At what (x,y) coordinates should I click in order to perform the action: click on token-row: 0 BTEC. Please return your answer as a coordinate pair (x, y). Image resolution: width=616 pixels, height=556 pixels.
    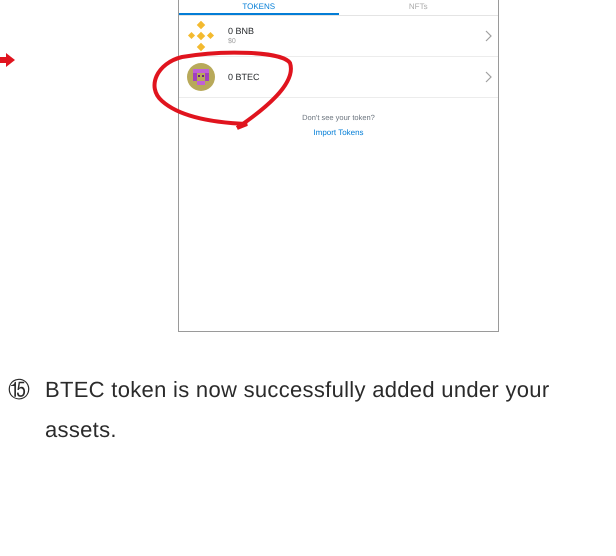
    Looking at the image, I should click on (338, 77).